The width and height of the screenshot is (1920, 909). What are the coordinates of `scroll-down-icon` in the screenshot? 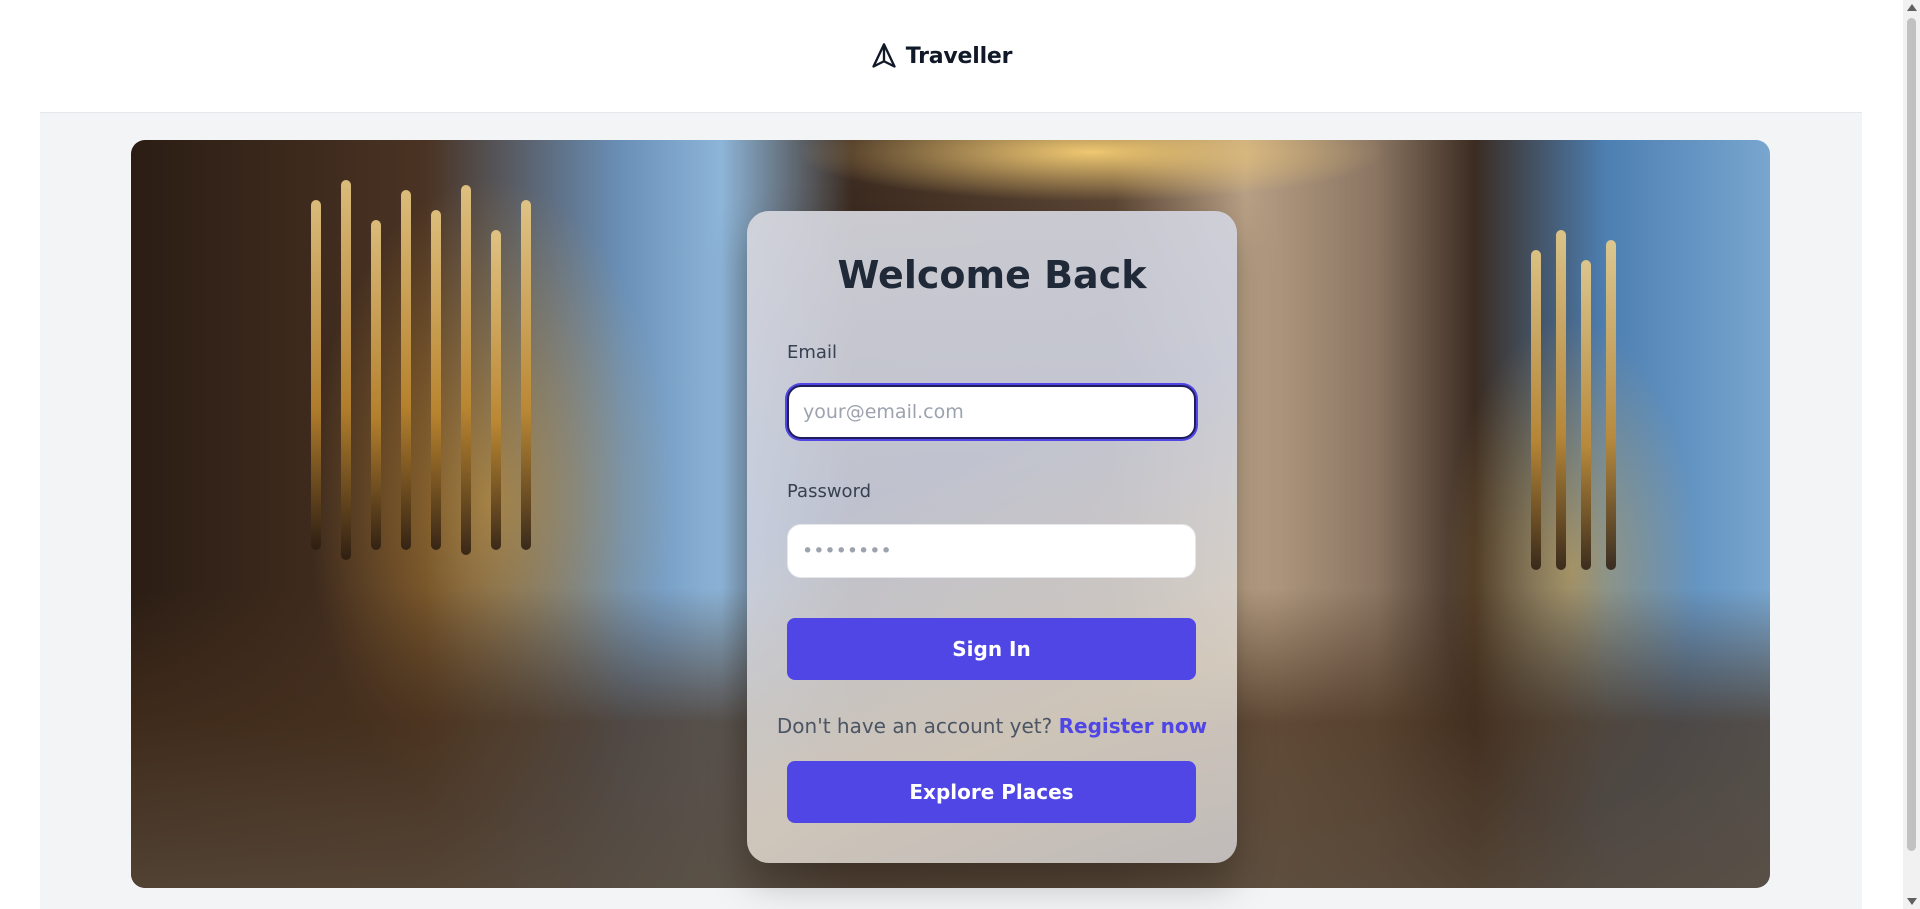 It's located at (1912, 901).